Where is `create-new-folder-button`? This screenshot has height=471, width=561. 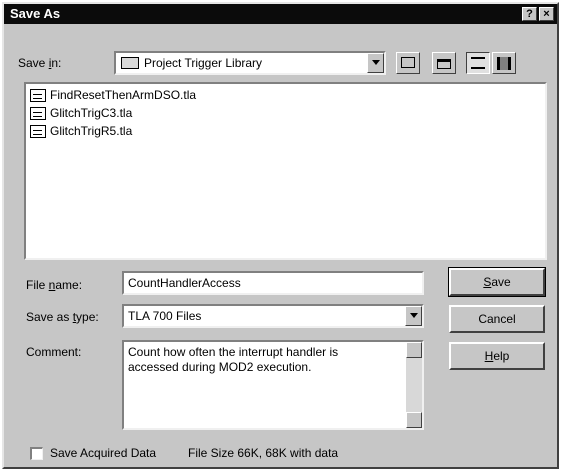
create-new-folder-button is located at coordinates (444, 63).